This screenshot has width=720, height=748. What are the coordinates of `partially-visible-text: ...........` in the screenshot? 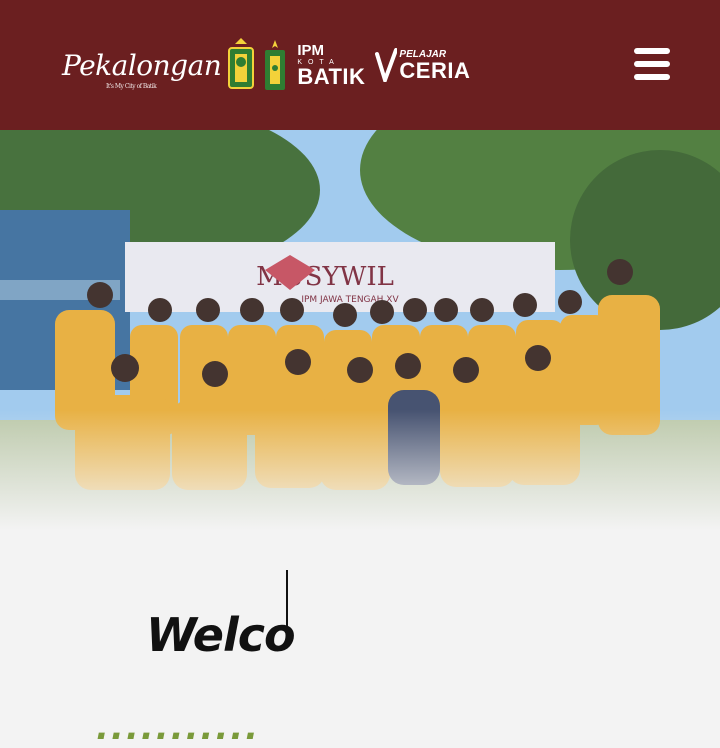 It's located at (178, 728).